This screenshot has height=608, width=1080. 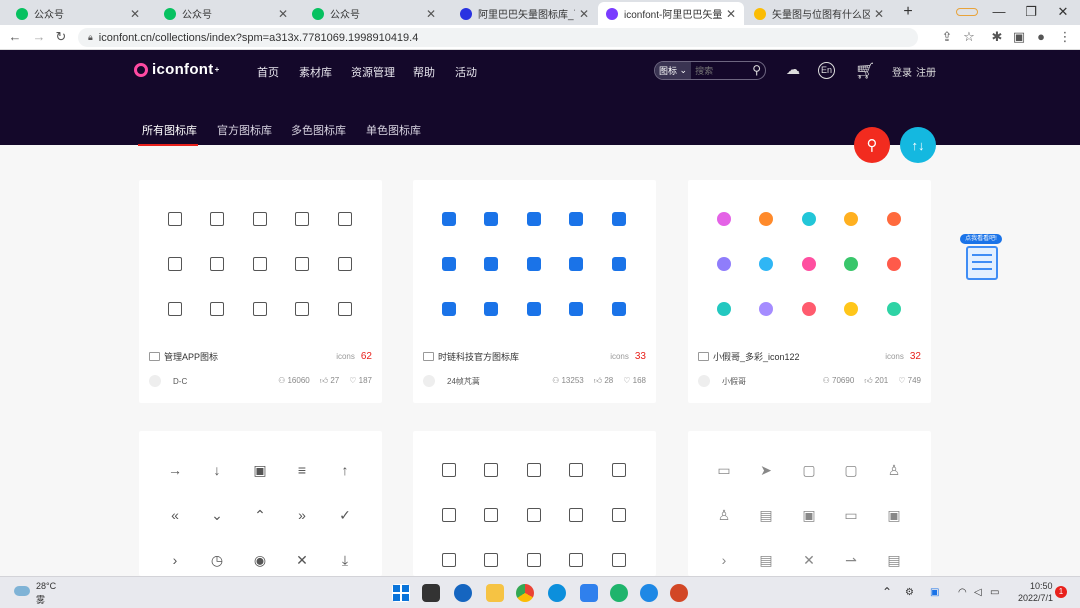 What do you see at coordinates (962, 592) in the screenshot?
I see `wifi-icon: ◠` at bounding box center [962, 592].